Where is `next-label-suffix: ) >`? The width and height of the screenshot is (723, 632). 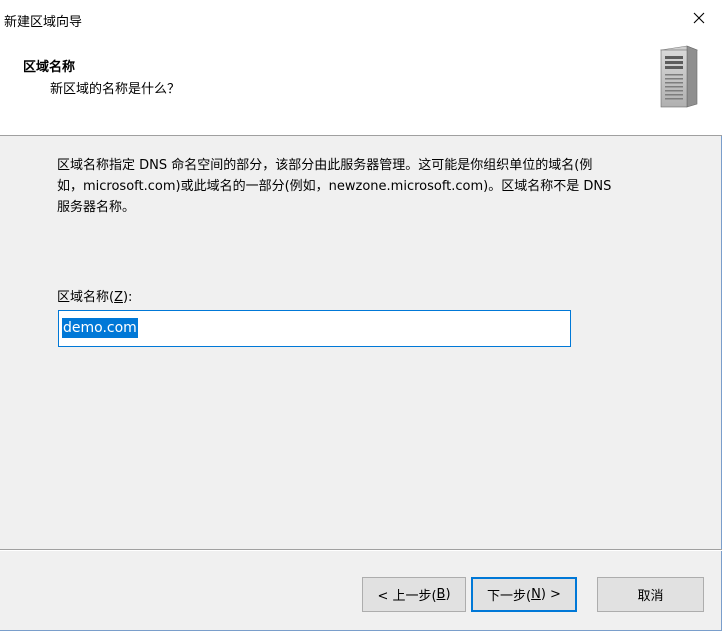
next-label-suffix: ) > is located at coordinates (550, 594).